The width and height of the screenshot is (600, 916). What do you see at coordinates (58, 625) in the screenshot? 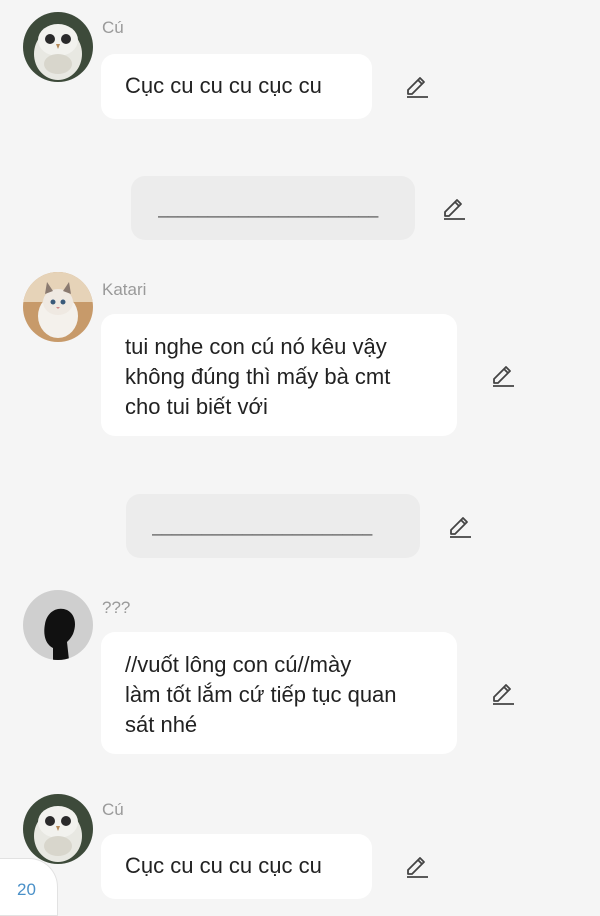
I see `silhouette-avatar` at bounding box center [58, 625].